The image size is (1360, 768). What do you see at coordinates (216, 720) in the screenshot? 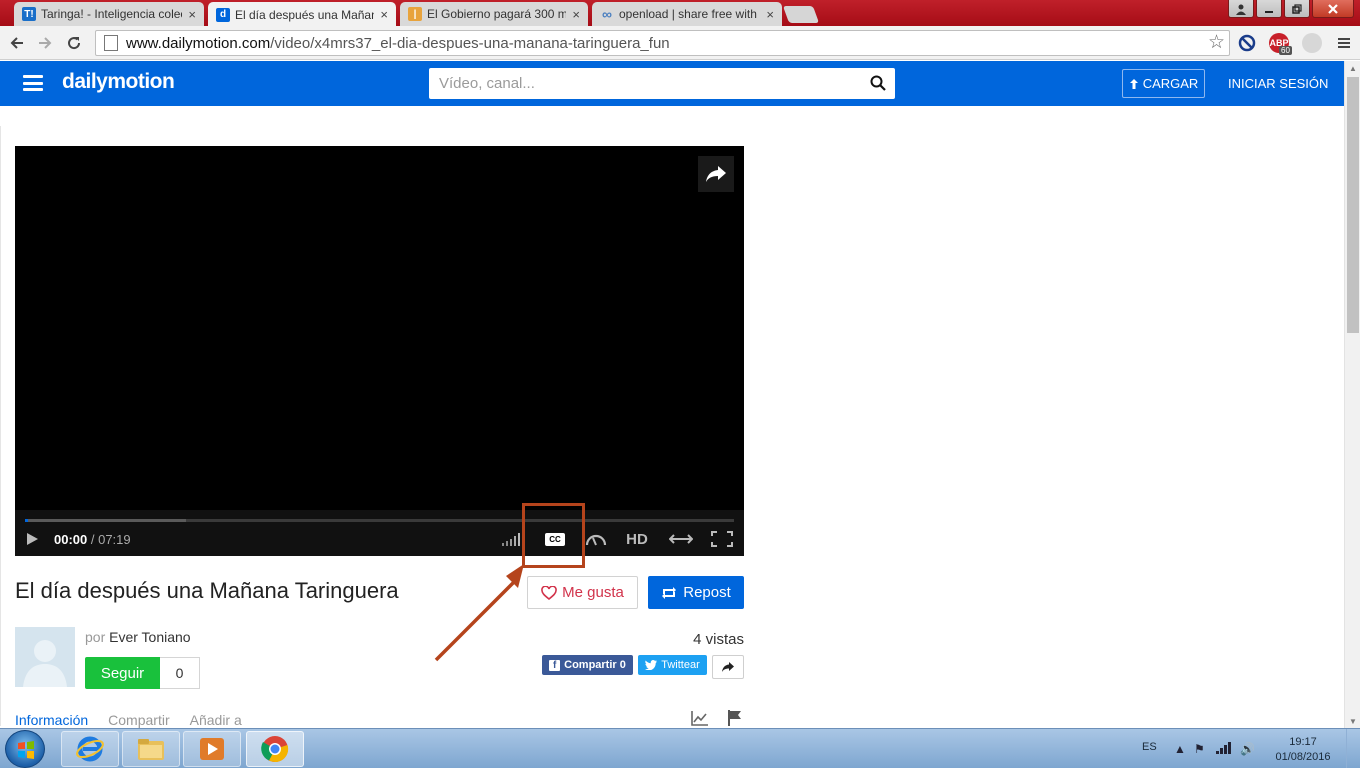
I see `tab-anadir: Añadir a` at bounding box center [216, 720].